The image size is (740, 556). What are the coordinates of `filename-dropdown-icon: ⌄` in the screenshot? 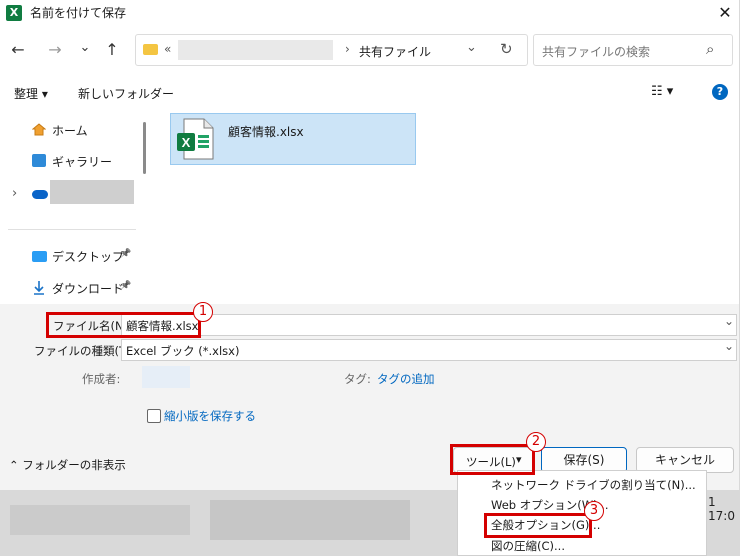 It's located at (729, 321).